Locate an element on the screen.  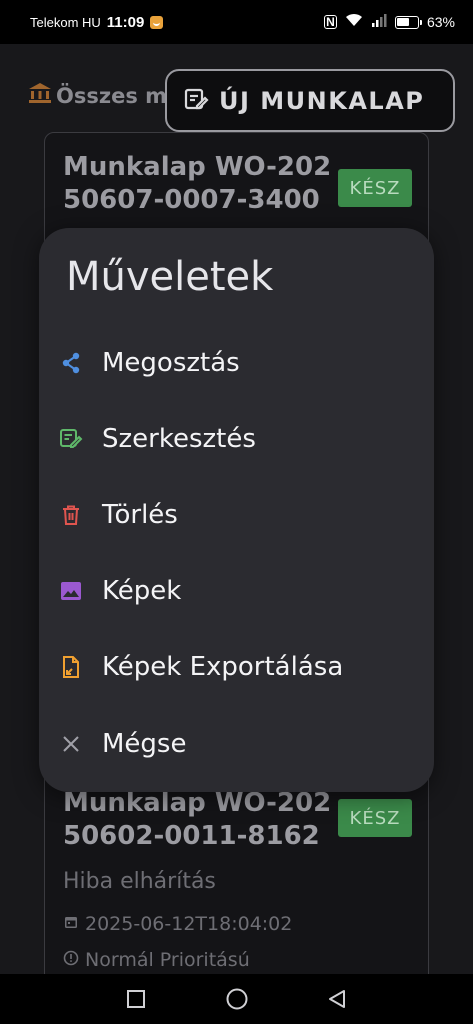
close-icon is located at coordinates (71, 744).